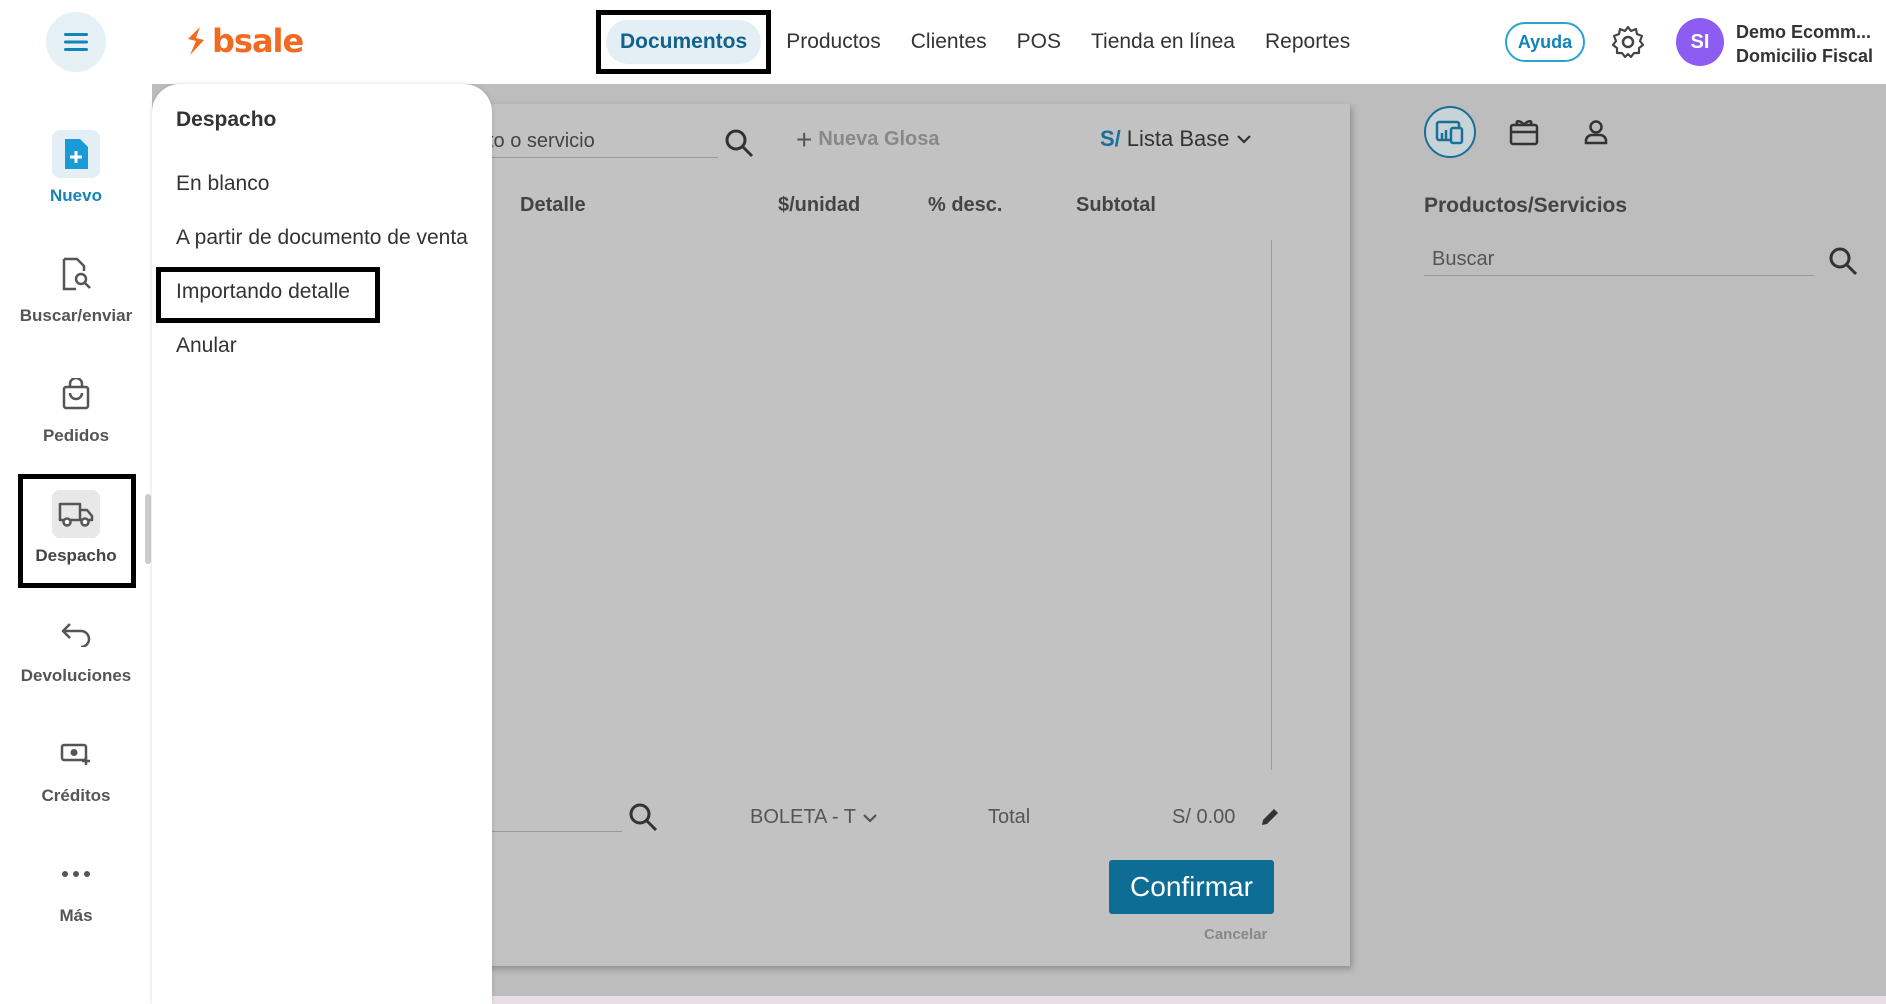 This screenshot has height=1004, width=1886. I want to click on menu-title: Despacho, so click(226, 119).